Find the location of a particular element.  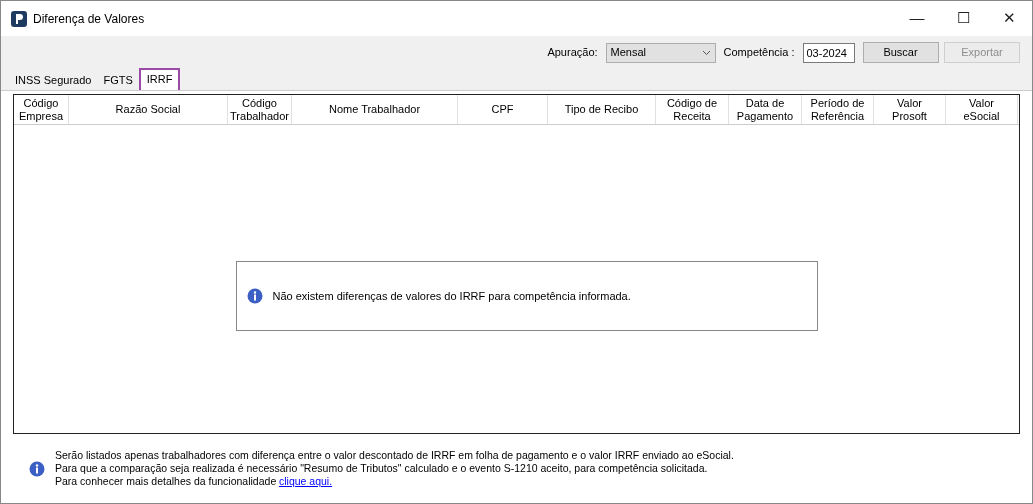

minimize-button: — is located at coordinates (917, 18).